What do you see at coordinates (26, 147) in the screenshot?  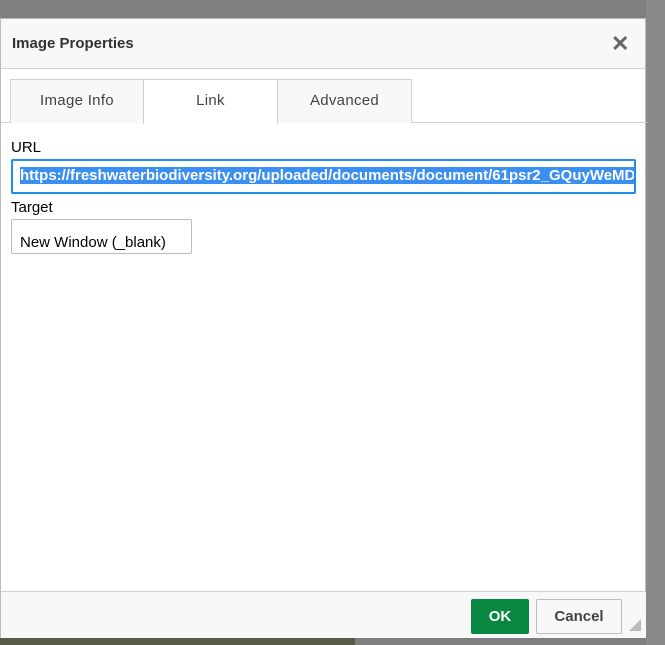 I see `url-label: URL` at bounding box center [26, 147].